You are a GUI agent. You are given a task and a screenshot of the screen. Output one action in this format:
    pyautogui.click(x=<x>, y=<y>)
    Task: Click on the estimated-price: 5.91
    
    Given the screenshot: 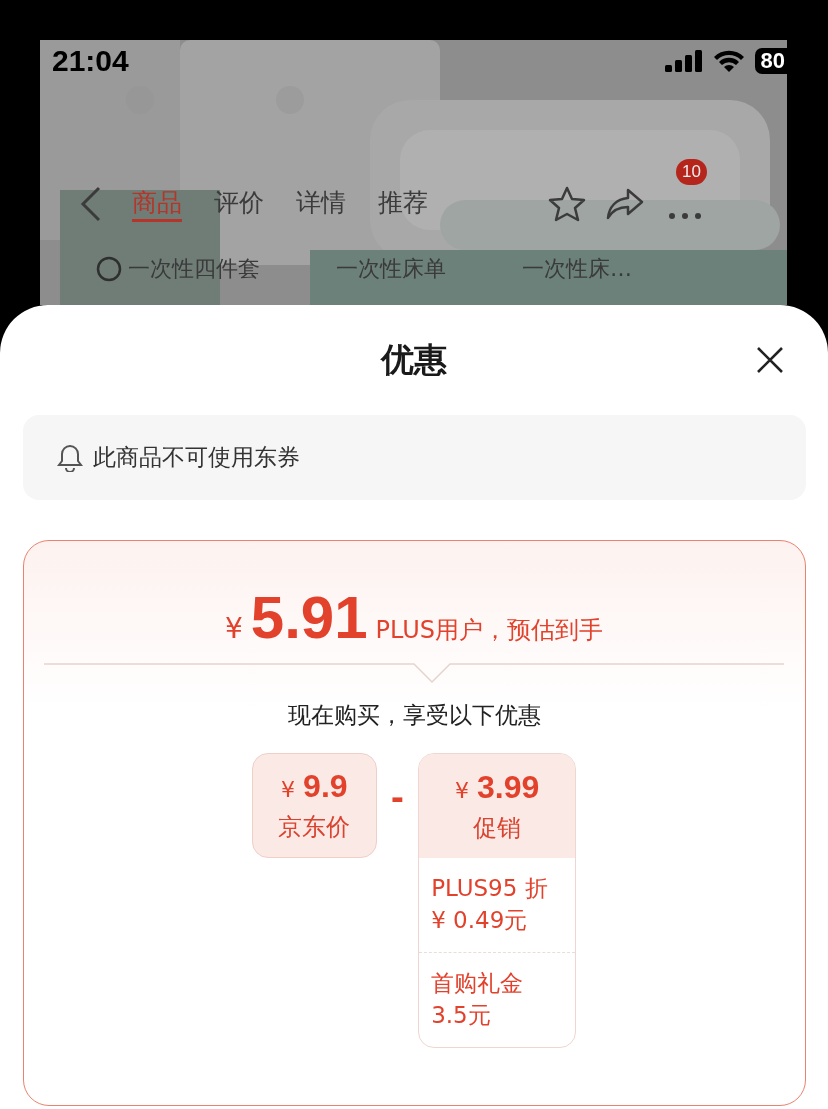 What is the action you would take?
    pyautogui.click(x=309, y=617)
    